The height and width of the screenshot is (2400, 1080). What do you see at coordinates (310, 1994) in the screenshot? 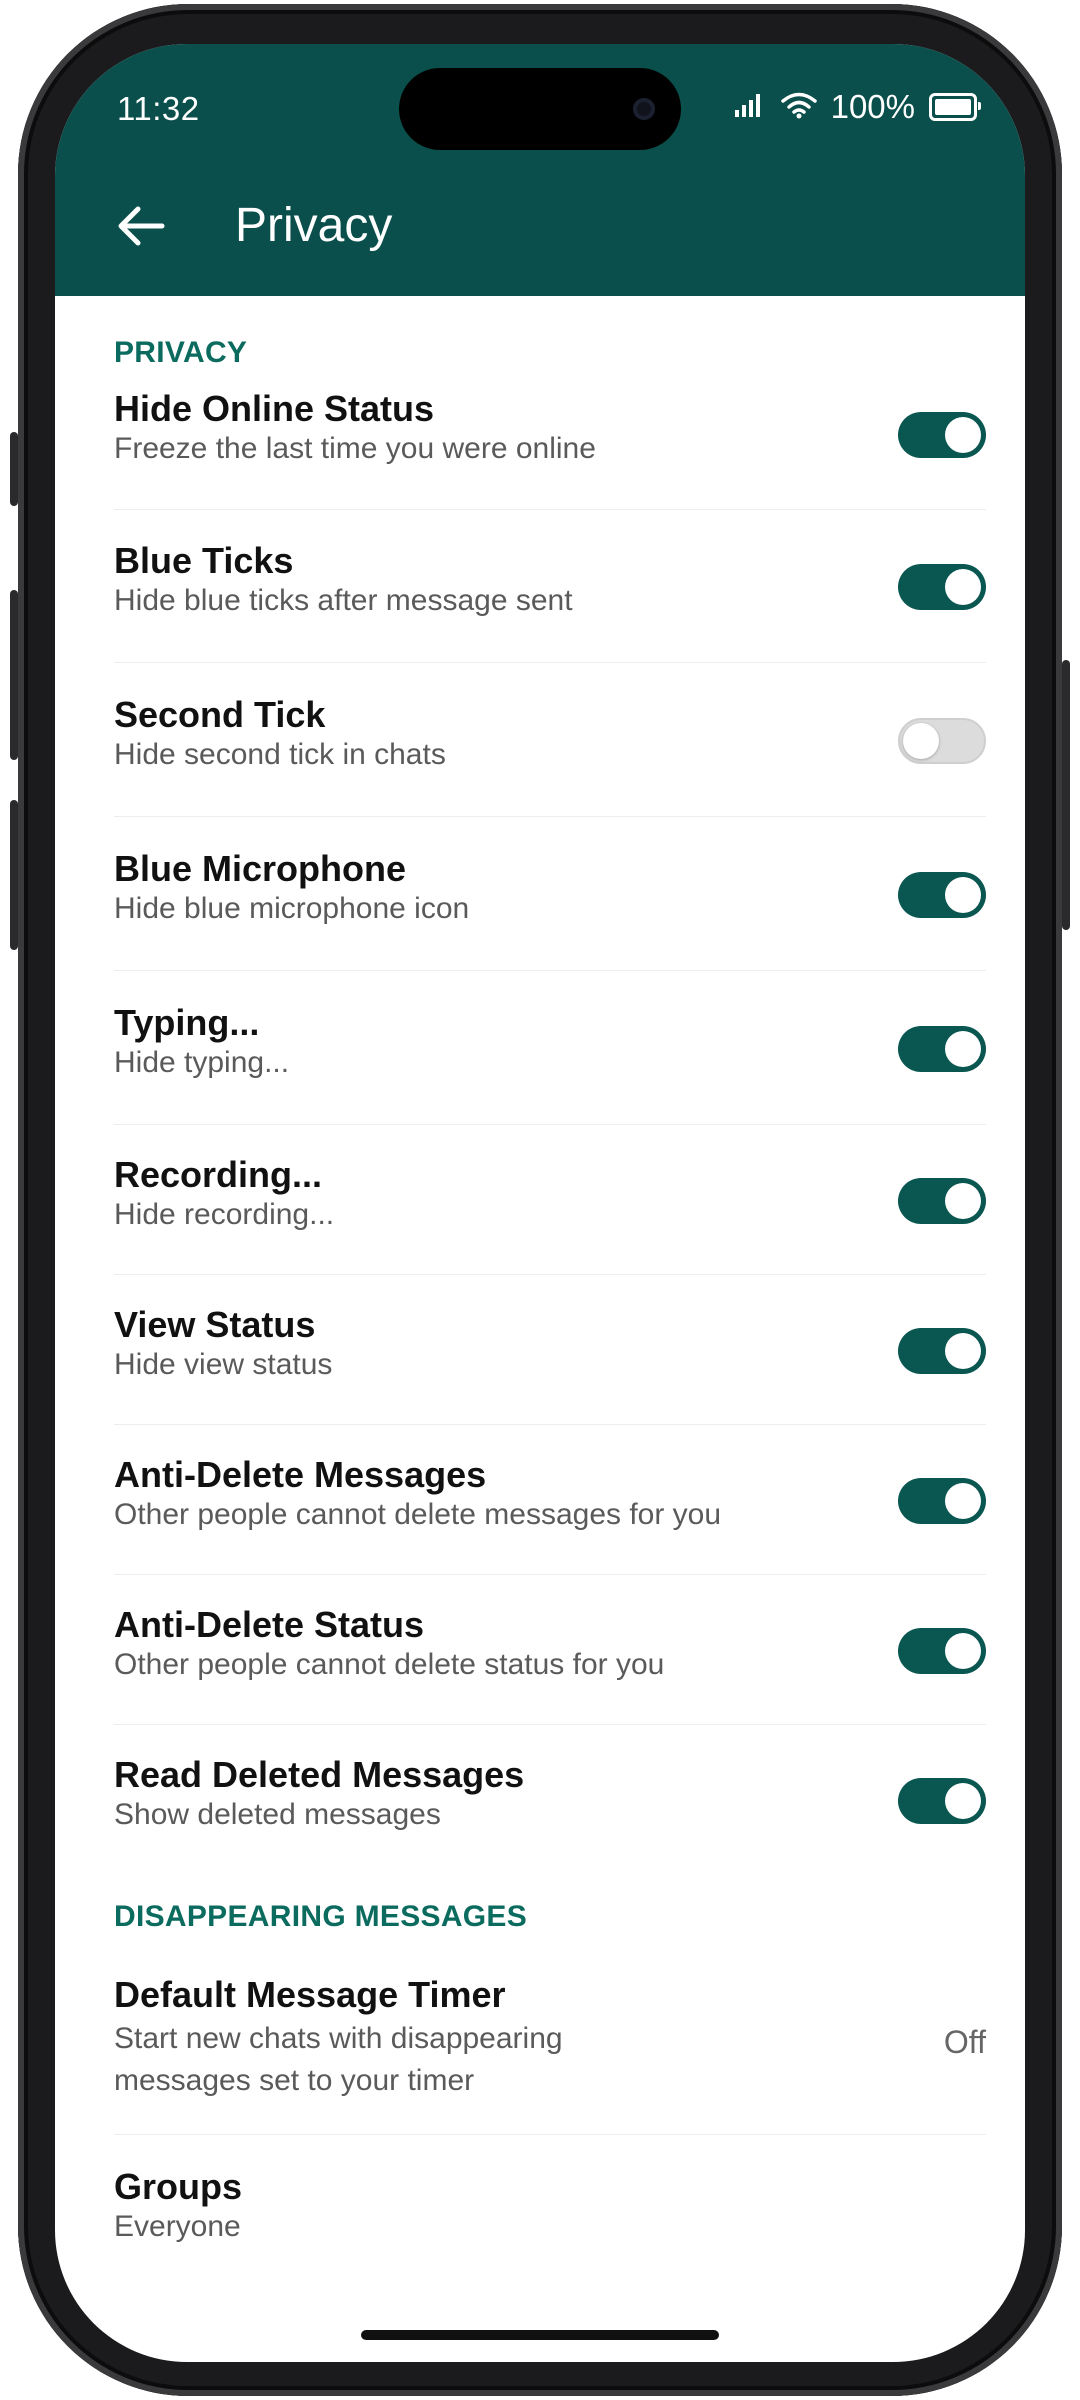
I see `setting-title: Default Message Timer` at bounding box center [310, 1994].